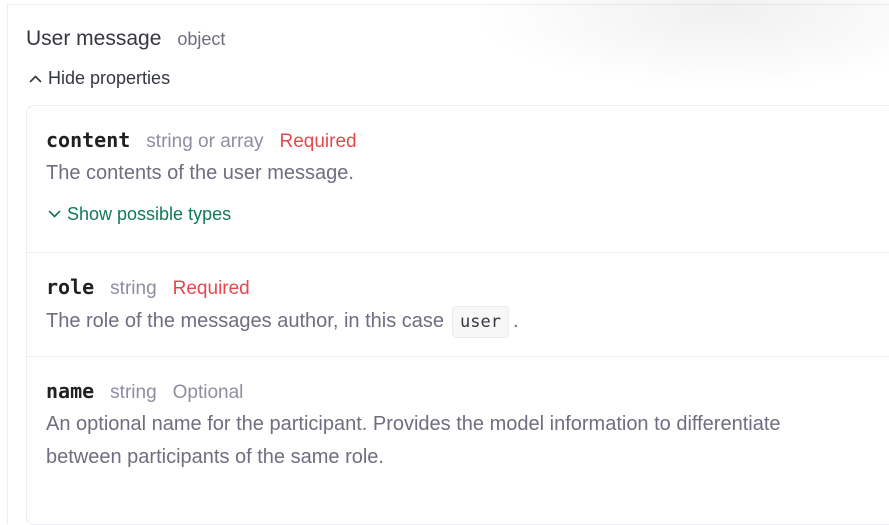  What do you see at coordinates (54, 214) in the screenshot?
I see `chevron-down-icon` at bounding box center [54, 214].